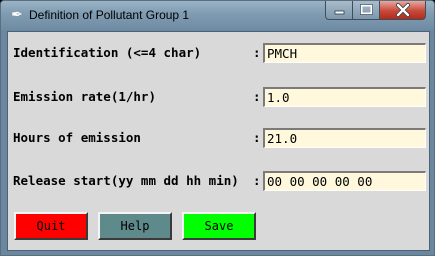  I want to click on save-button: Save, so click(219, 226).